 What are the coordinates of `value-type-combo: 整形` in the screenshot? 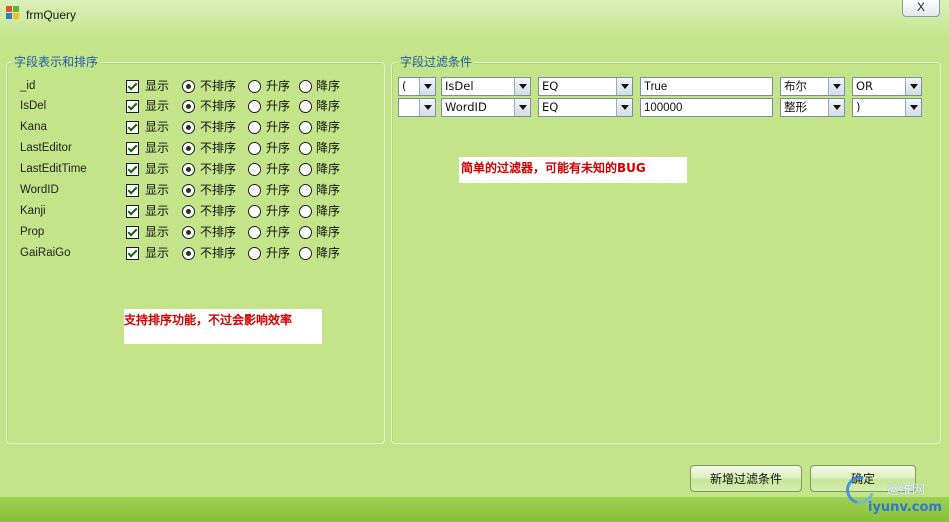 It's located at (812, 107).